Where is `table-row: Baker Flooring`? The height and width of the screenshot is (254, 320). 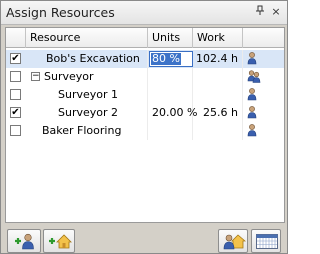 table-row: Baker Flooring is located at coordinates (145, 131).